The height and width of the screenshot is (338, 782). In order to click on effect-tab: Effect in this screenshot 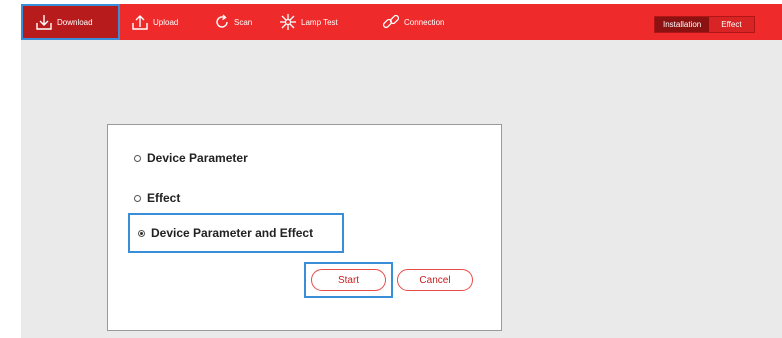, I will do `click(731, 24)`.